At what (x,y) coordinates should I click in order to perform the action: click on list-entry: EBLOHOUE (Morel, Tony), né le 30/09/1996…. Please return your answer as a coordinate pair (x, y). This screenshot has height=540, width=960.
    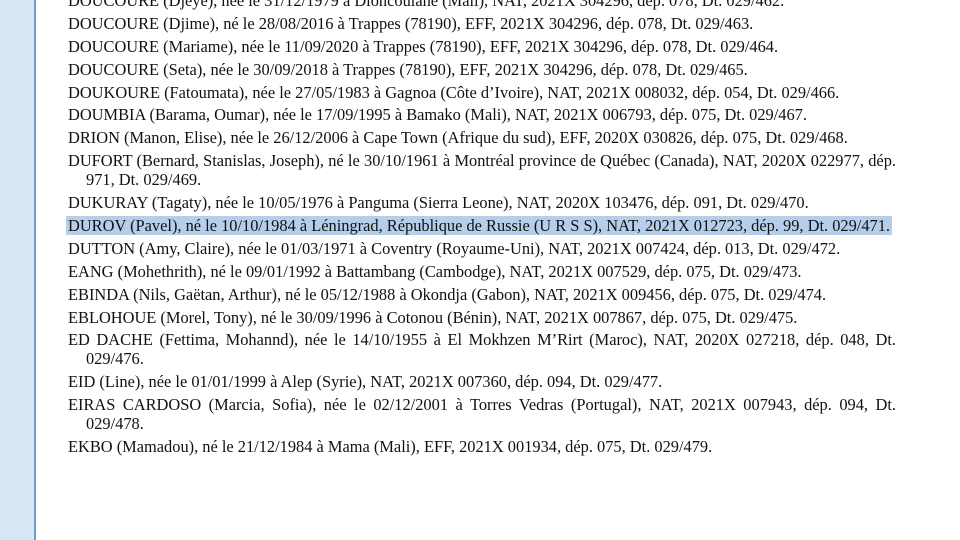
    Looking at the image, I should click on (482, 317).